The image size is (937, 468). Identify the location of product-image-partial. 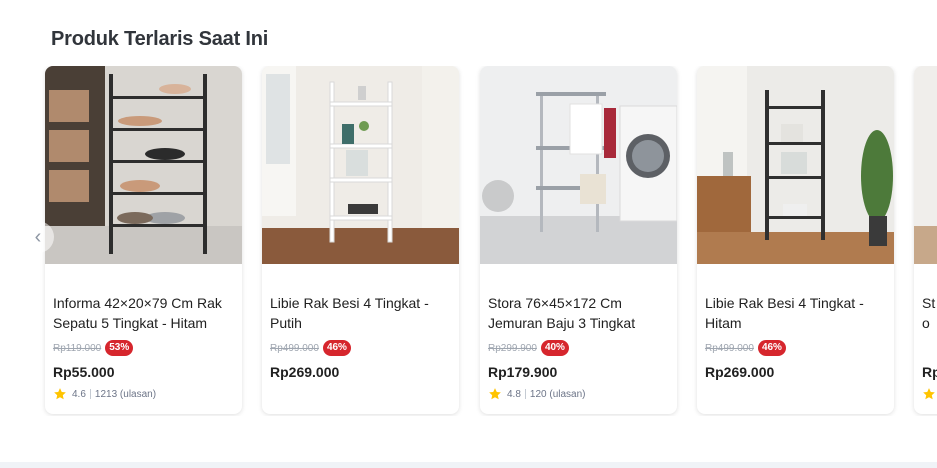
(925, 165).